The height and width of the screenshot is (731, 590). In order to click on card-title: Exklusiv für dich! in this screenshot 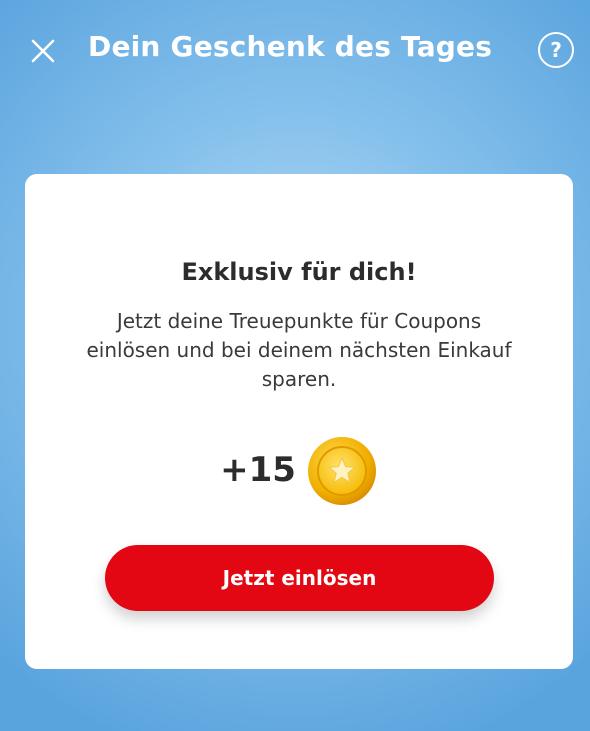, I will do `click(299, 272)`.